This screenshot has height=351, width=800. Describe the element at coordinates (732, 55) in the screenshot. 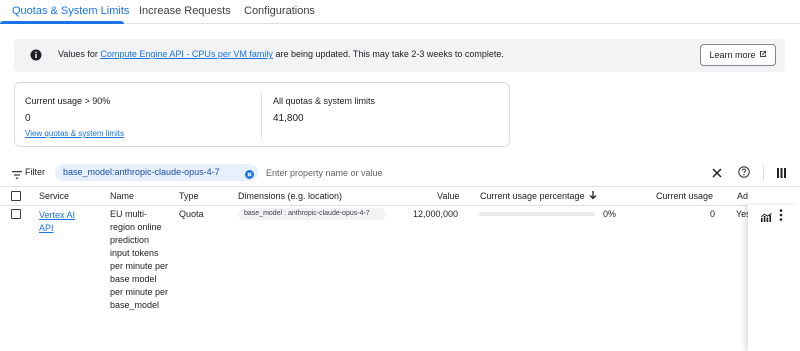

I see `learn-more-label: Learn more` at that location.